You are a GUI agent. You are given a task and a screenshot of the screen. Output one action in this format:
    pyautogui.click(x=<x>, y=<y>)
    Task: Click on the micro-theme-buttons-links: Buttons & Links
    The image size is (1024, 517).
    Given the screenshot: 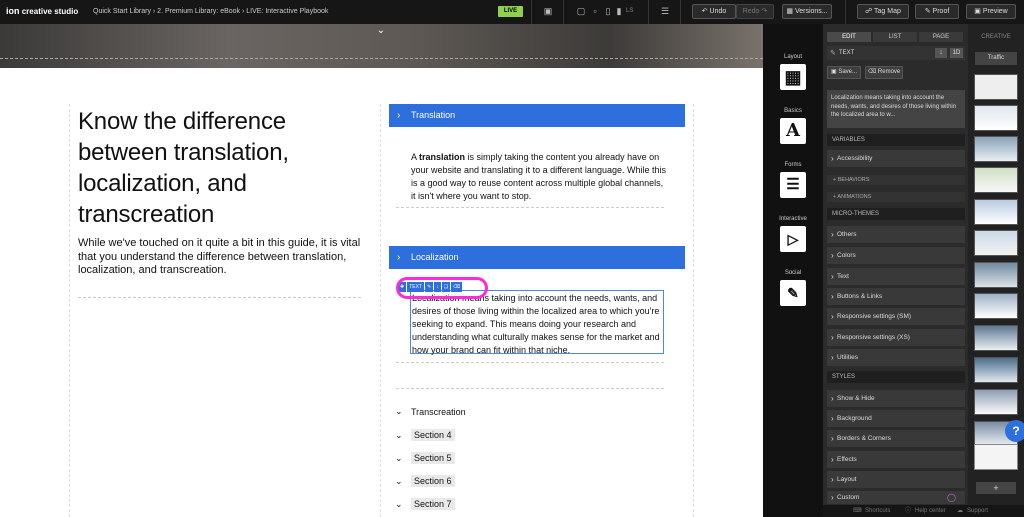 What is the action you would take?
    pyautogui.click(x=896, y=297)
    